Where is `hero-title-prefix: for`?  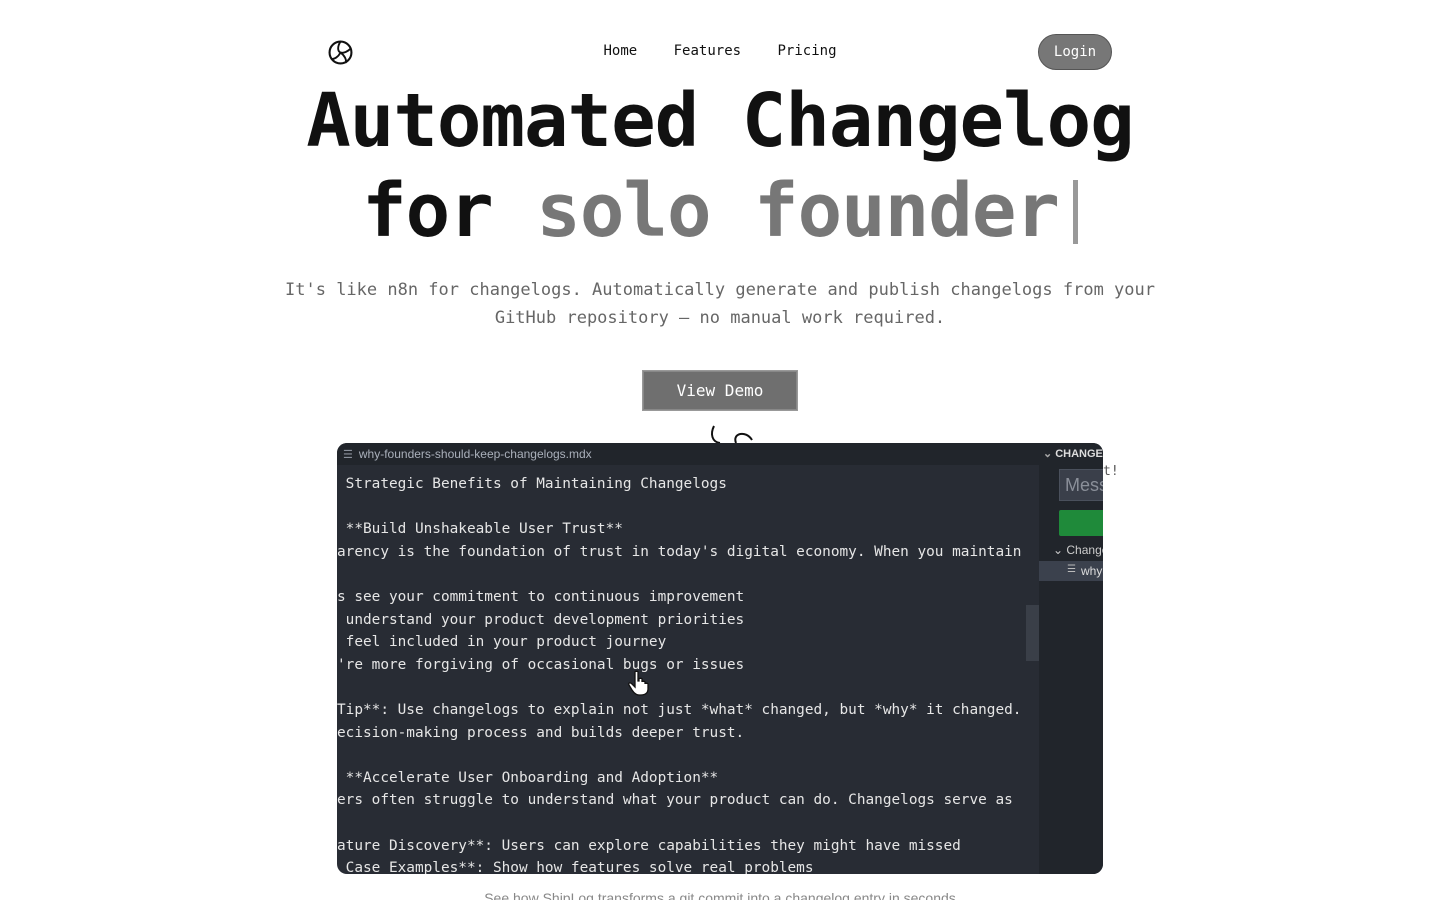
hero-title-prefix: for is located at coordinates (449, 211).